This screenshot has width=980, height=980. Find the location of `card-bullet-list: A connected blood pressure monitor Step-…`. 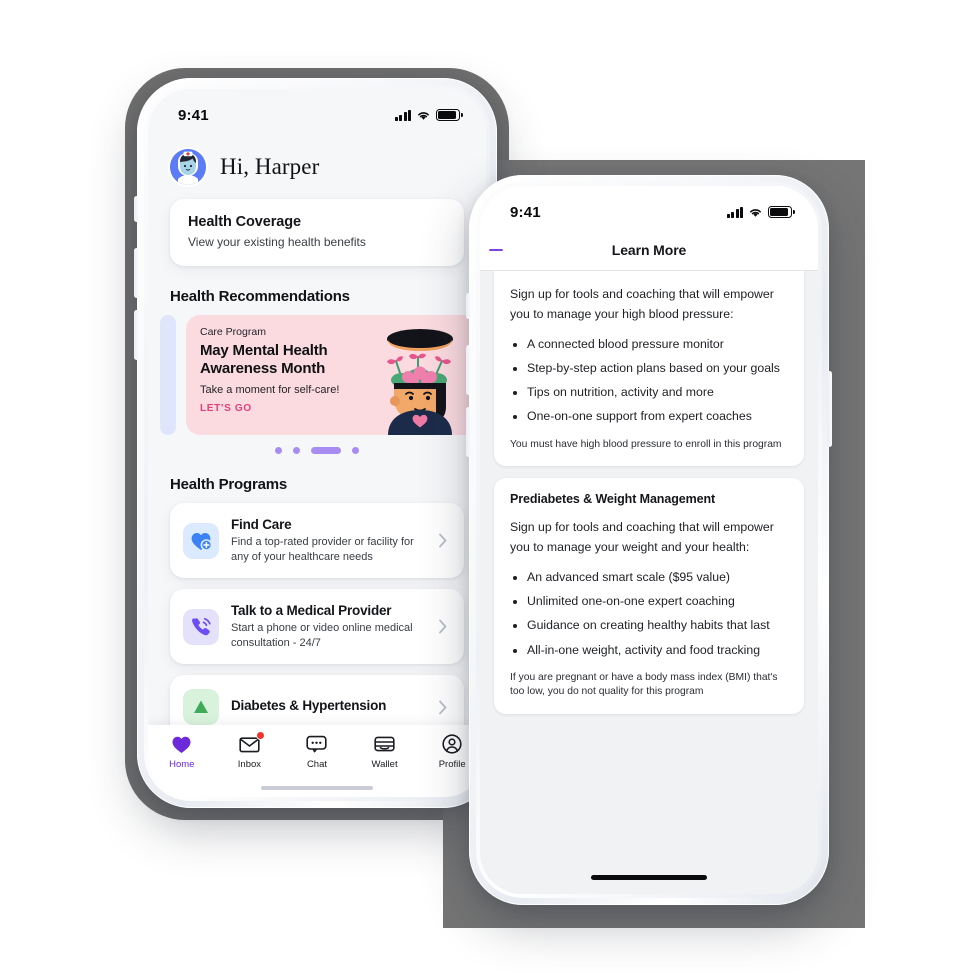

card-bullet-list: A connected blood pressure monitor Step-… is located at coordinates (649, 380).